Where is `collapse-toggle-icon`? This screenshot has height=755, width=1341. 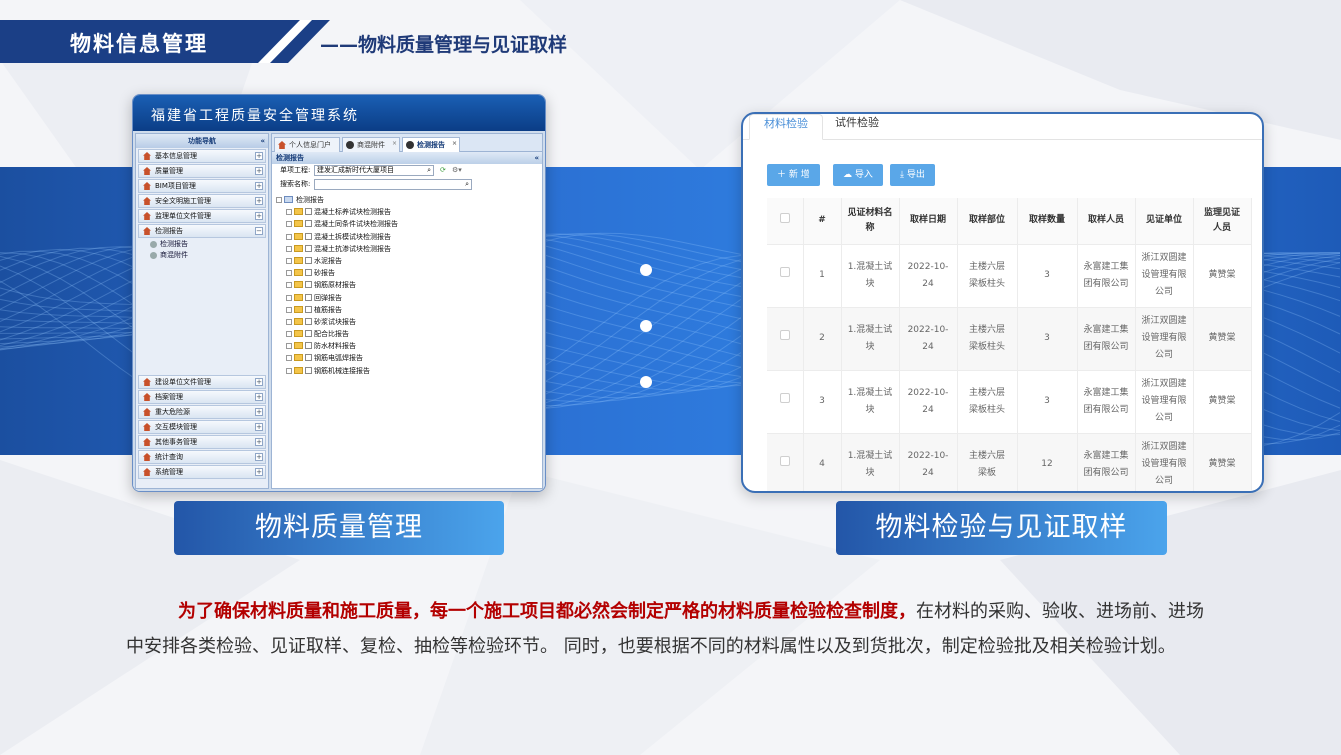 collapse-toggle-icon is located at coordinates (279, 200).